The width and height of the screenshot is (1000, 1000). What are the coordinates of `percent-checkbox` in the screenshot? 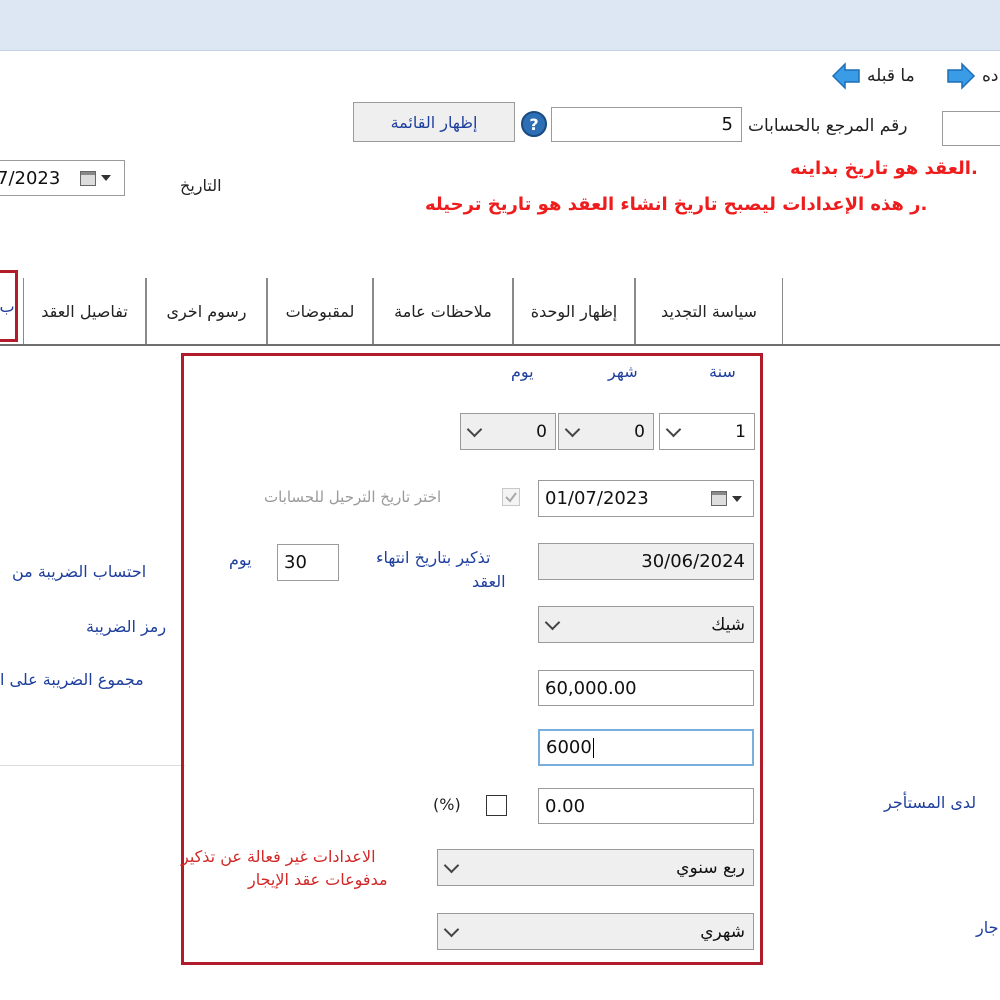 It's located at (496, 805).